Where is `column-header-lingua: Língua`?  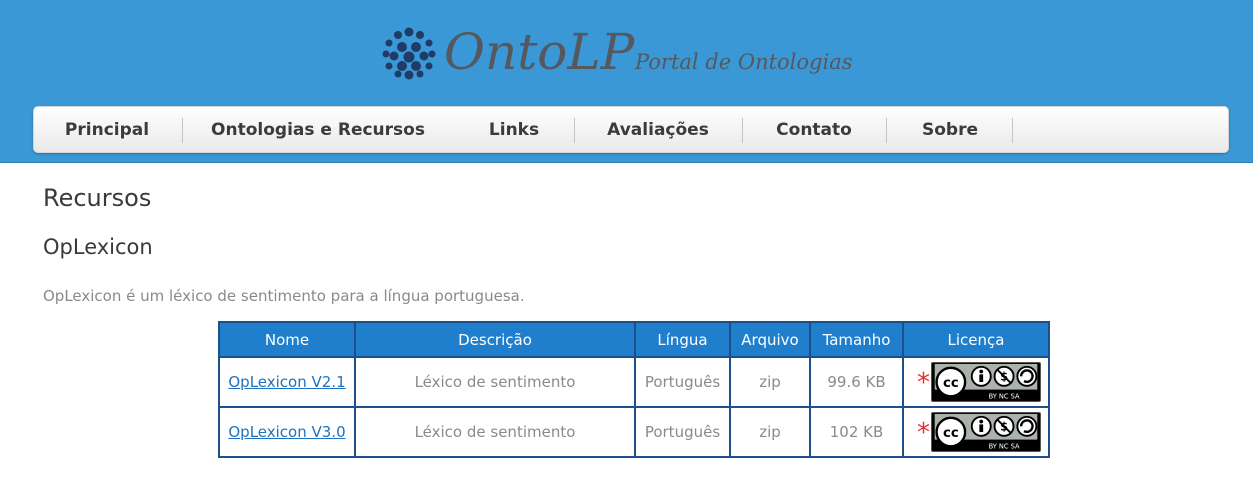 column-header-lingua: Língua is located at coordinates (682, 339).